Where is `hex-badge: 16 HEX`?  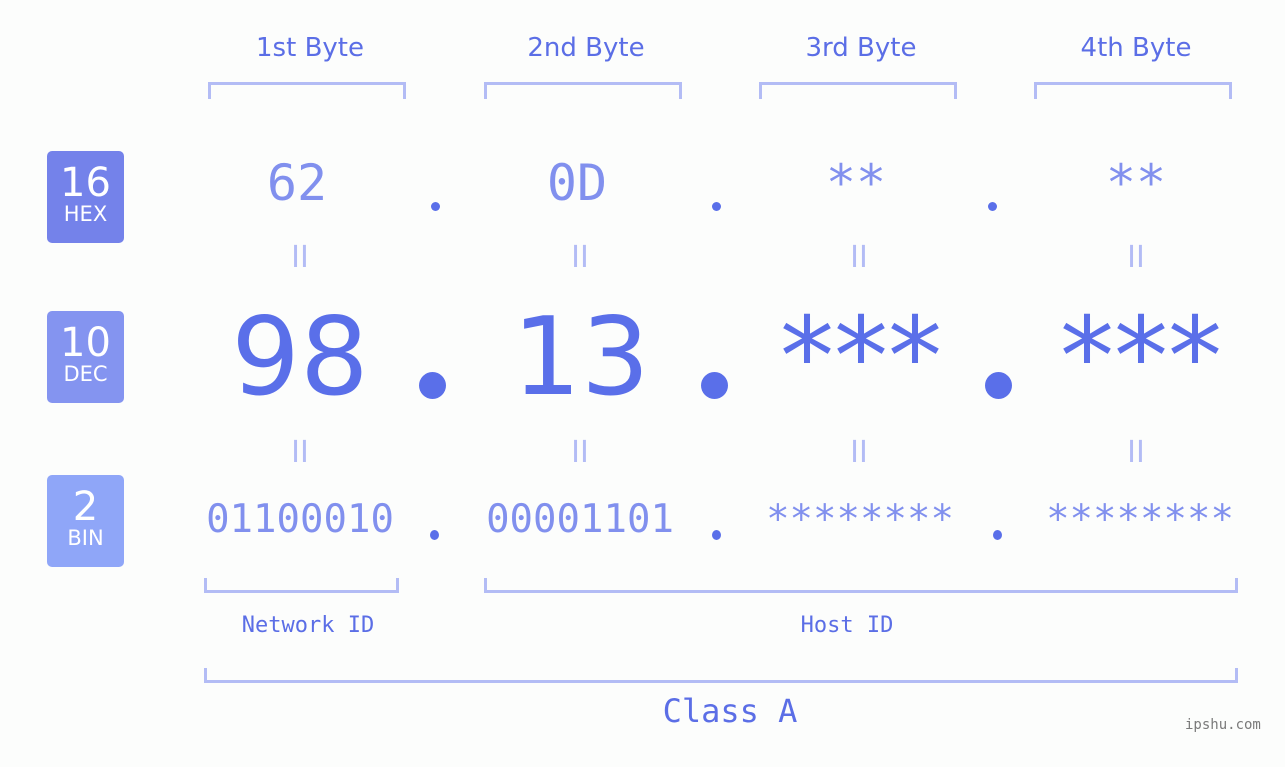
hex-badge: 16 HEX is located at coordinates (85, 197).